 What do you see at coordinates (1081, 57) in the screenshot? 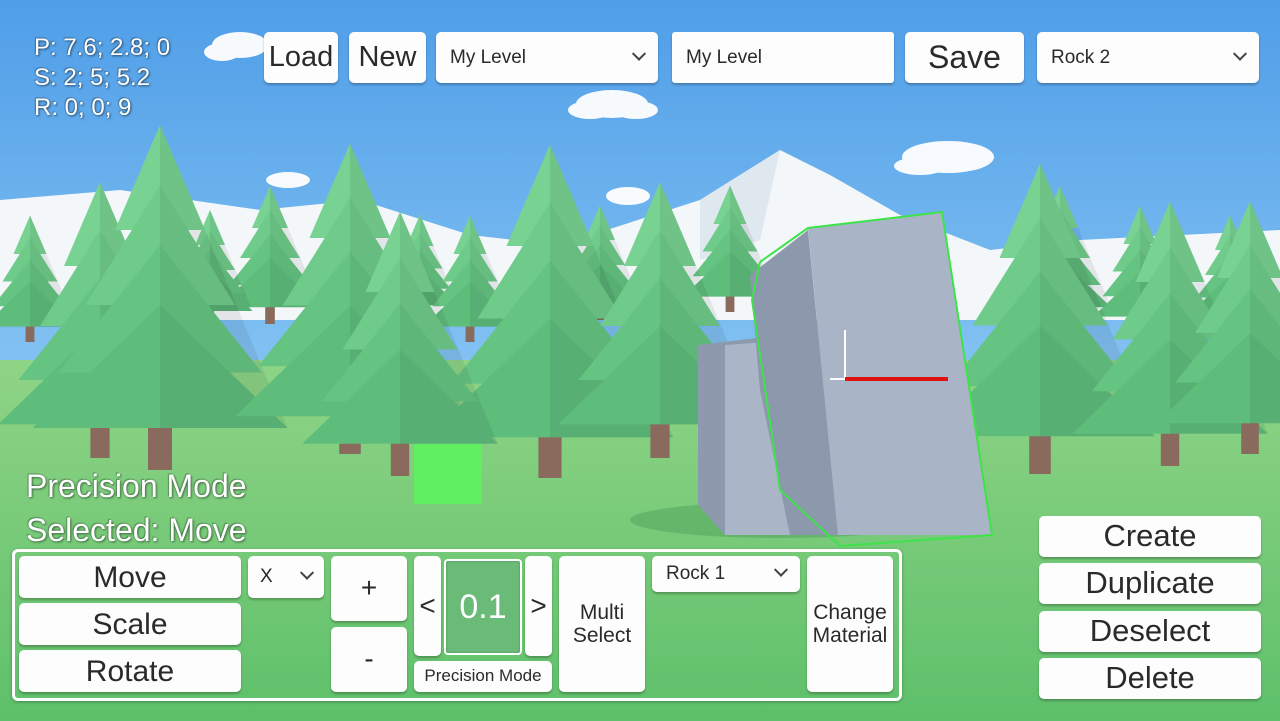
I see `object-dropdown-value: Rock 2` at bounding box center [1081, 57].